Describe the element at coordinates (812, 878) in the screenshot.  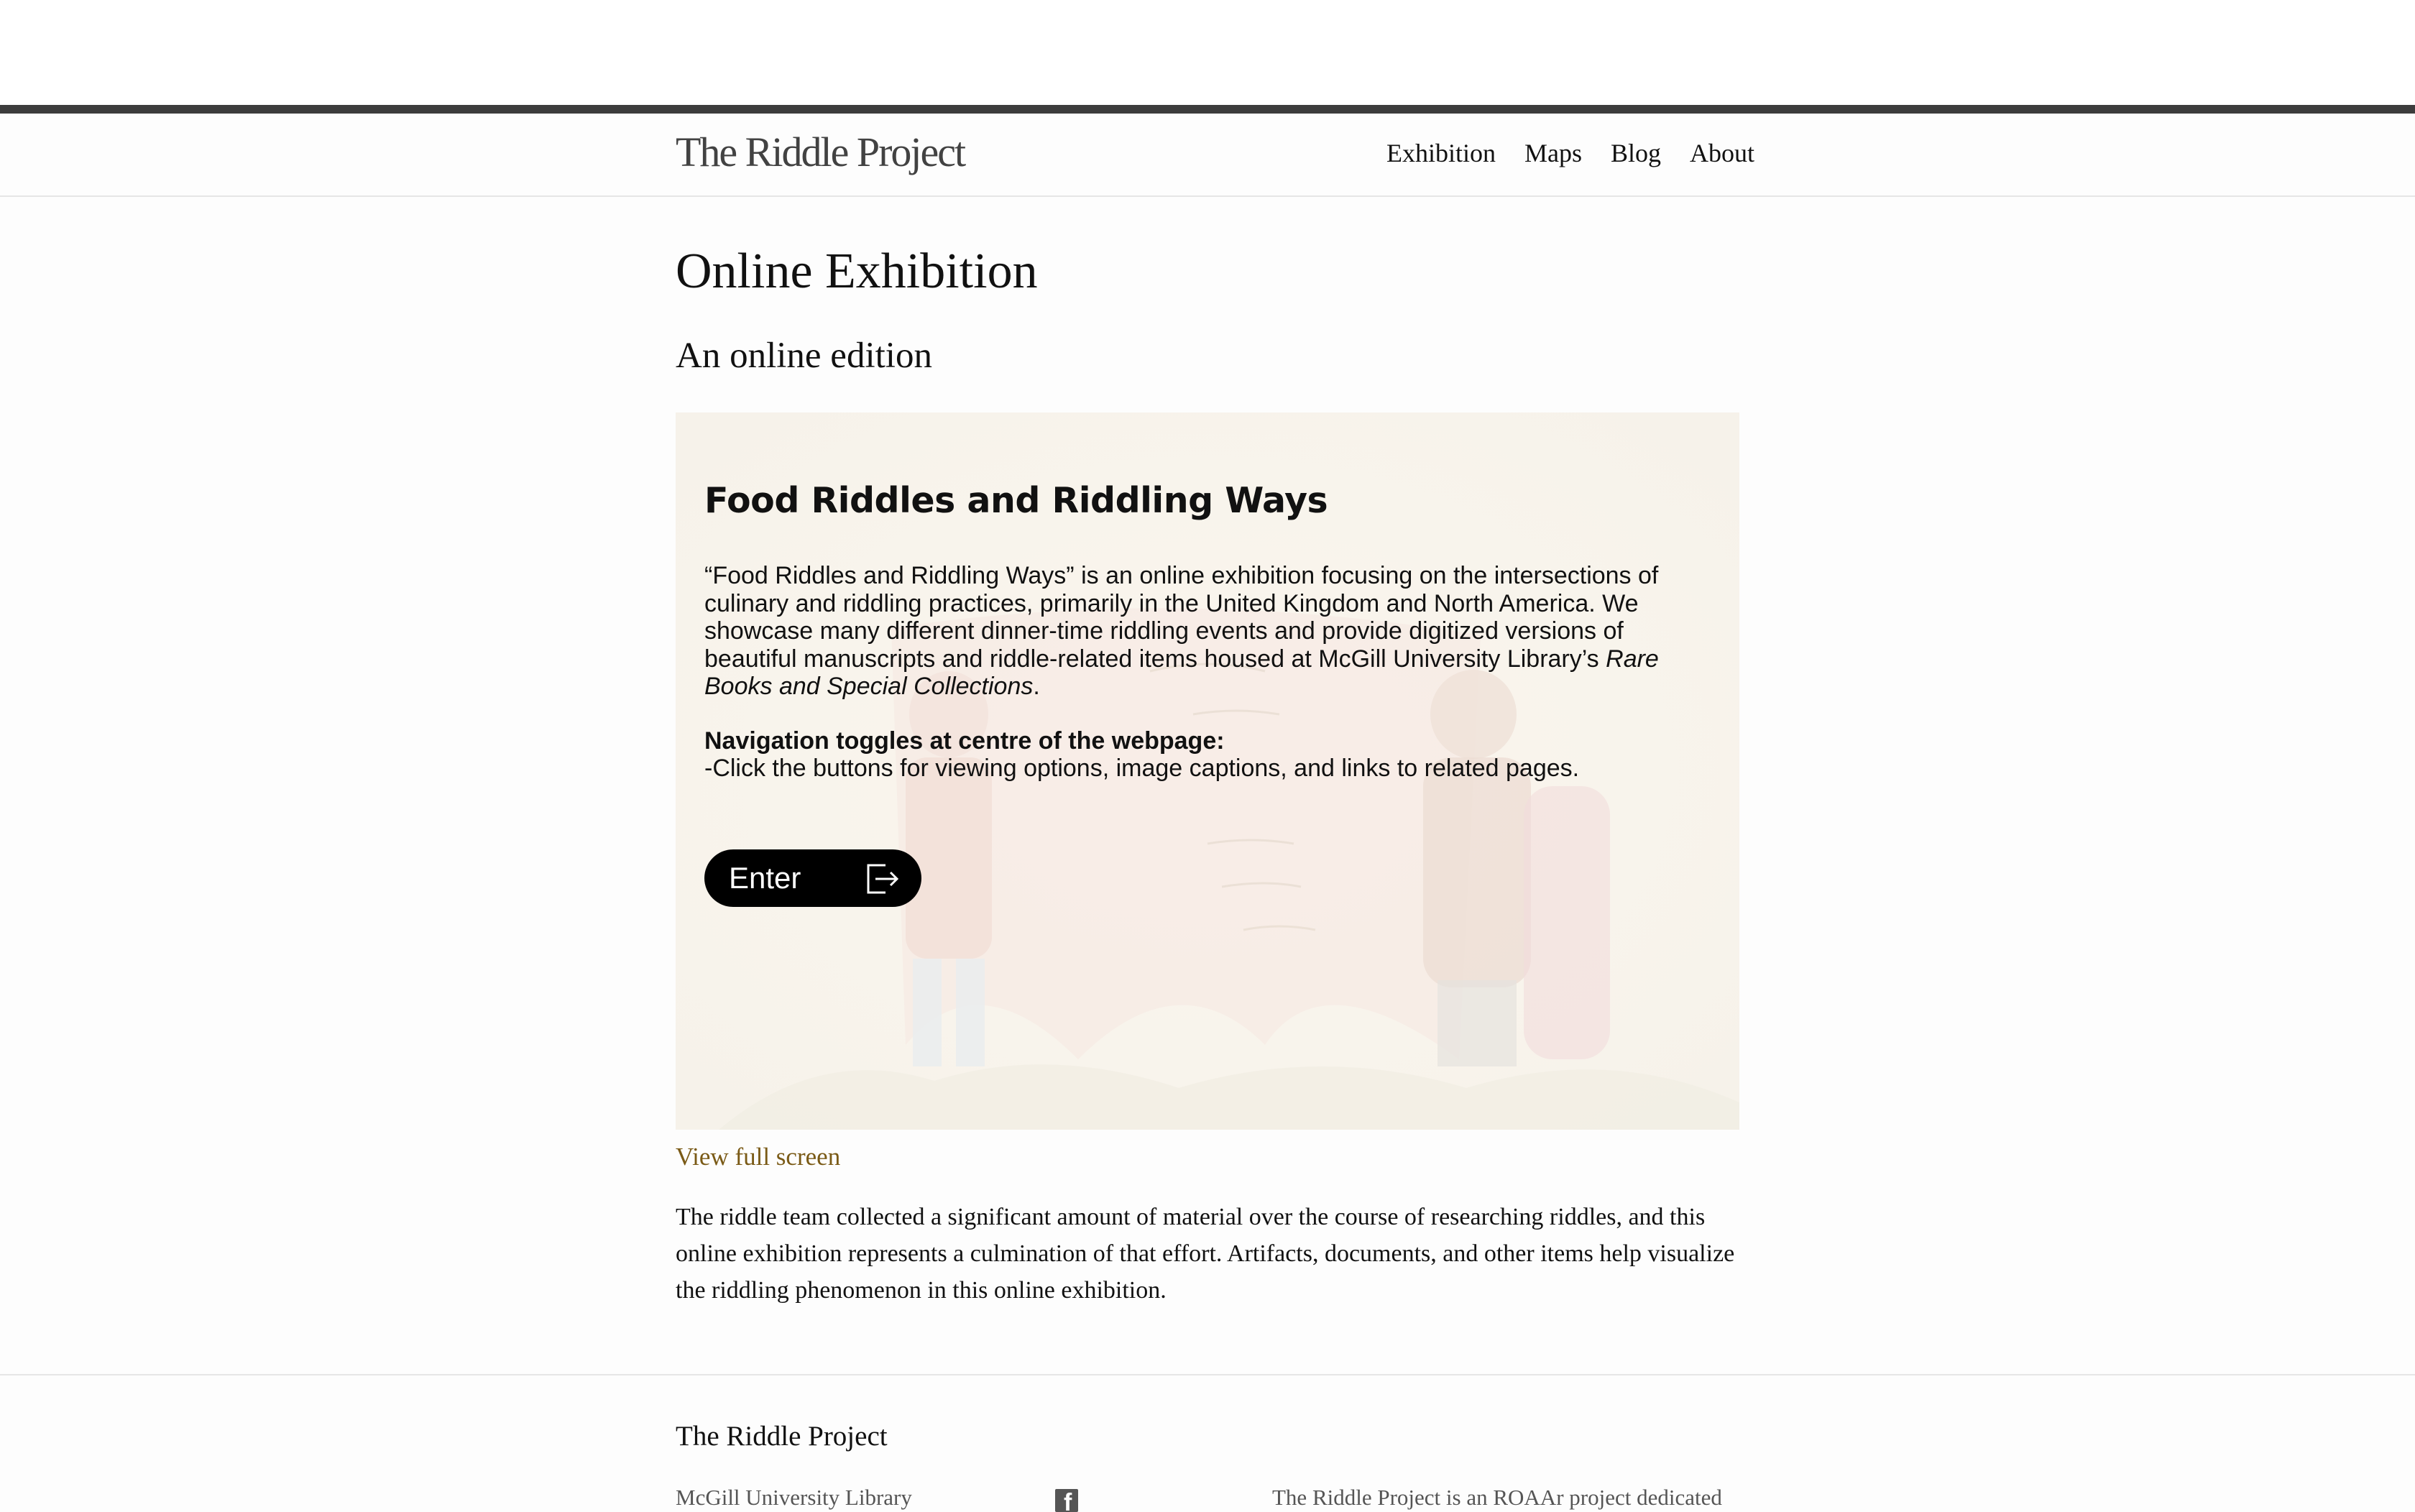
I see `enter-button: Enter` at that location.